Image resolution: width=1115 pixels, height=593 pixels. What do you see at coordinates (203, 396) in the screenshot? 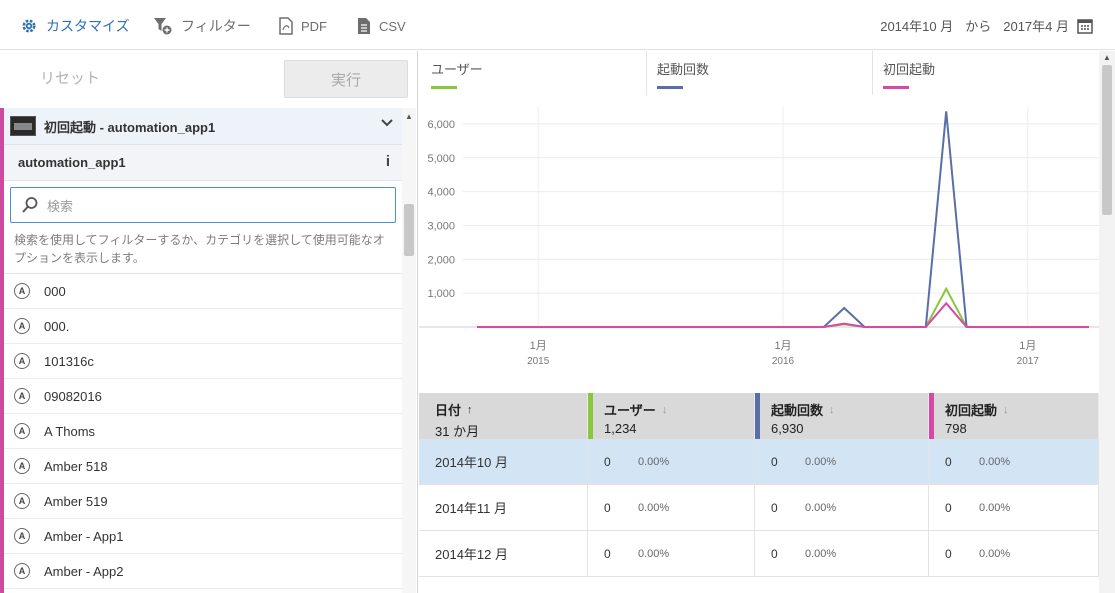
I see `list-item: A 09082016` at bounding box center [203, 396].